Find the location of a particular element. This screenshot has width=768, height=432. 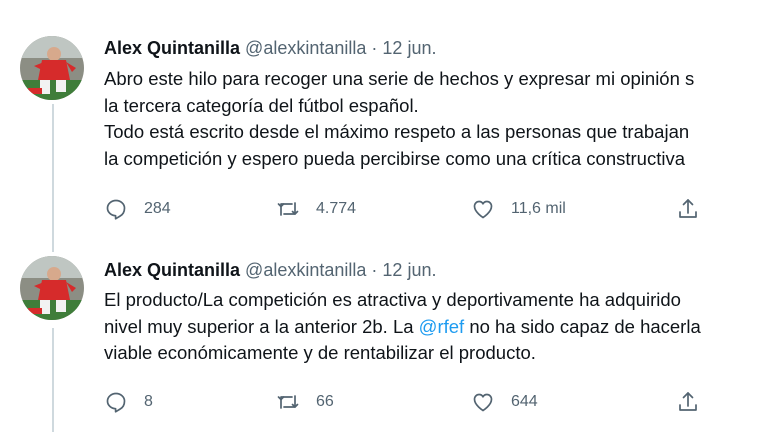

reply-button: 8 is located at coordinates (128, 402).